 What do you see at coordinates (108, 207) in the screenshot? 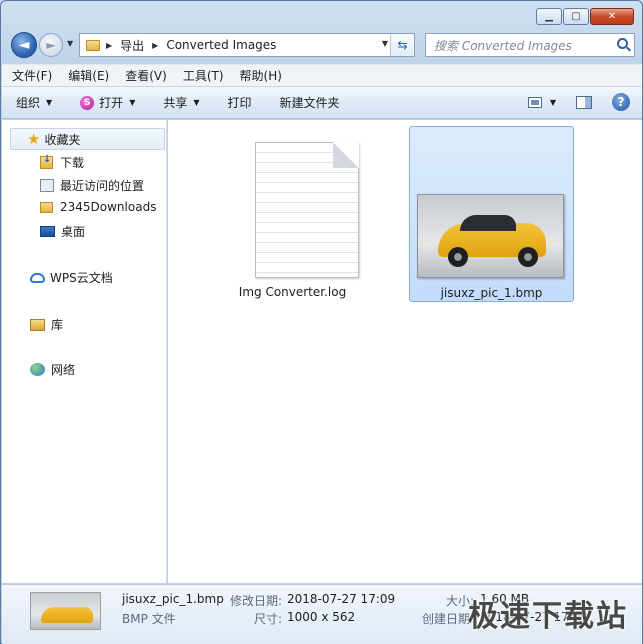
I see `sidebar-item-label: 2345Downloads` at bounding box center [108, 207].